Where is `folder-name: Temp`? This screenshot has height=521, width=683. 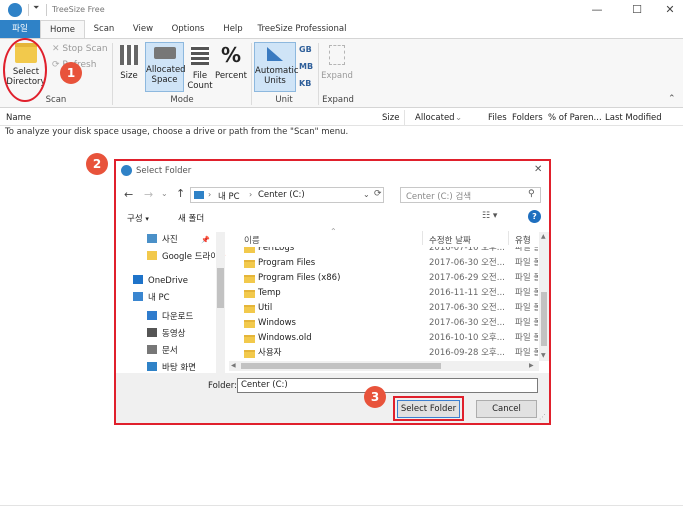
folder-name: Temp is located at coordinates (269, 293).